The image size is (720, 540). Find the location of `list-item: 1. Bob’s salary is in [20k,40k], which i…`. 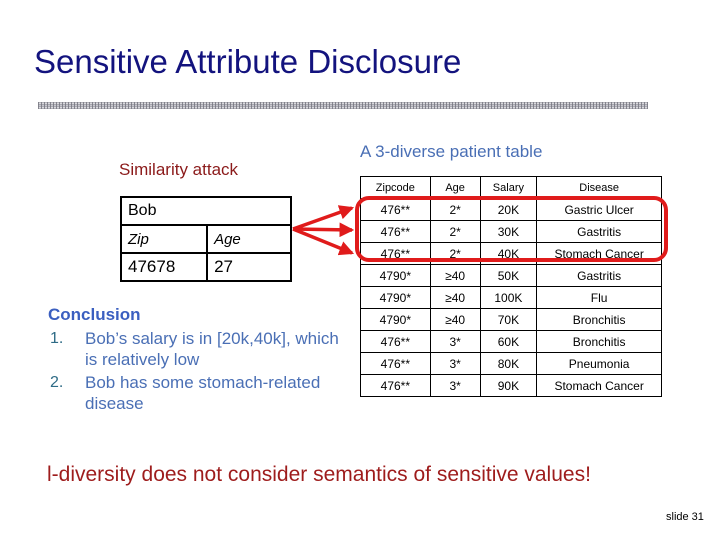

list-item: 1. Bob’s salary is in [20k,40k], which i… is located at coordinates (198, 349).